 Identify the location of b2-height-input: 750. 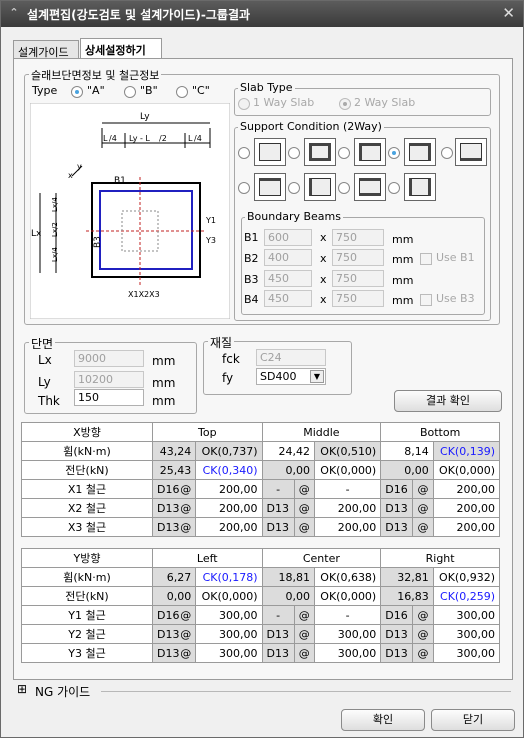
(358, 257).